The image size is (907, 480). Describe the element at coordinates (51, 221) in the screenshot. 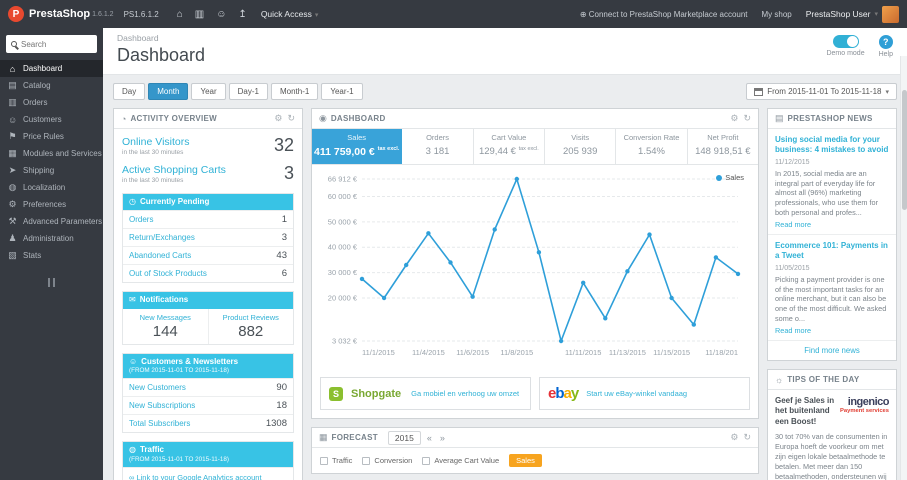

I see `sidebar-item-advanced-parameters: ⚒ Advanced Parameters` at that location.